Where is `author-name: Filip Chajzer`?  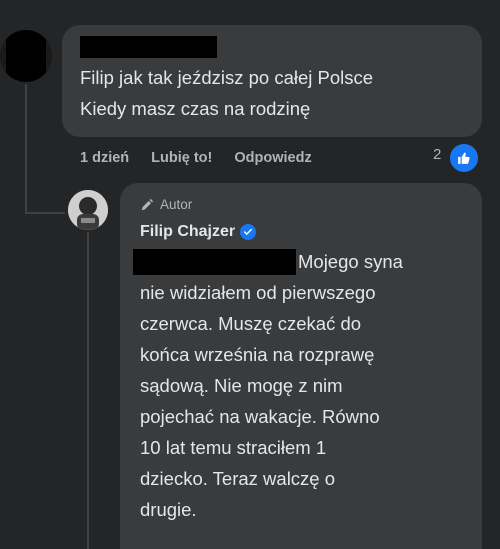 author-name: Filip Chajzer is located at coordinates (187, 232).